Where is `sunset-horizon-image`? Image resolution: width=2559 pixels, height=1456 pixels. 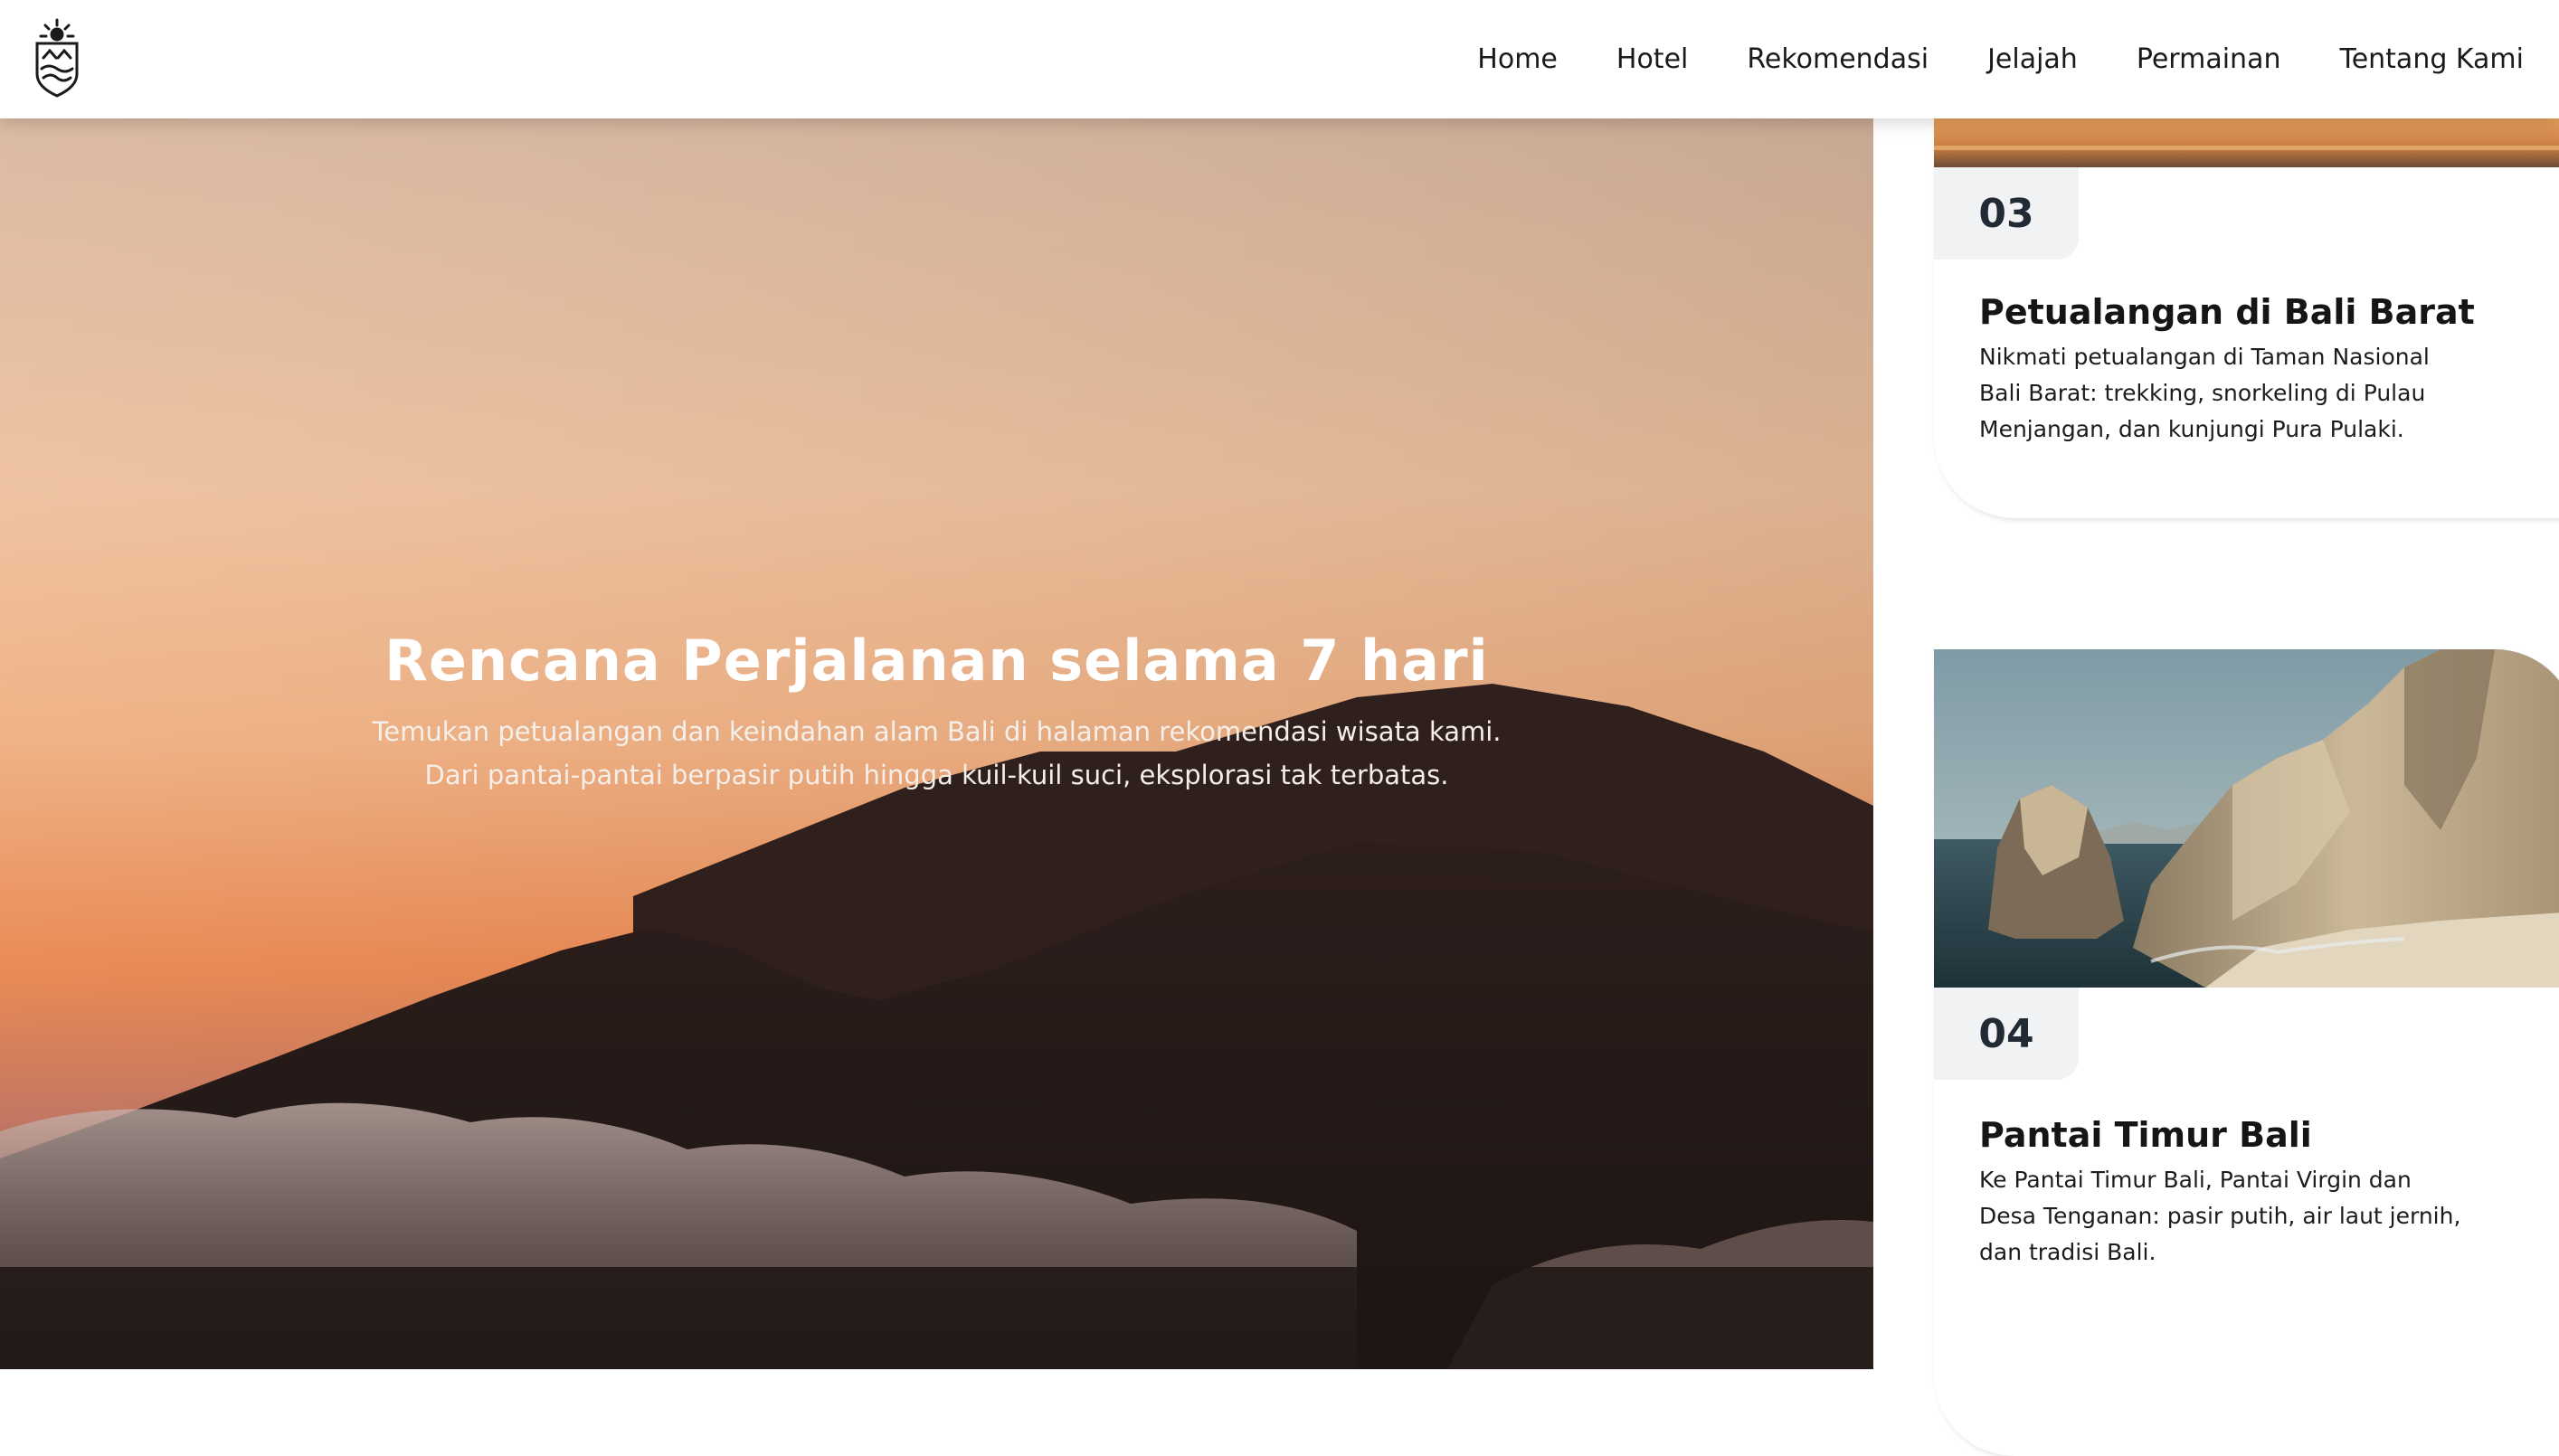 sunset-horizon-image is located at coordinates (2246, 142).